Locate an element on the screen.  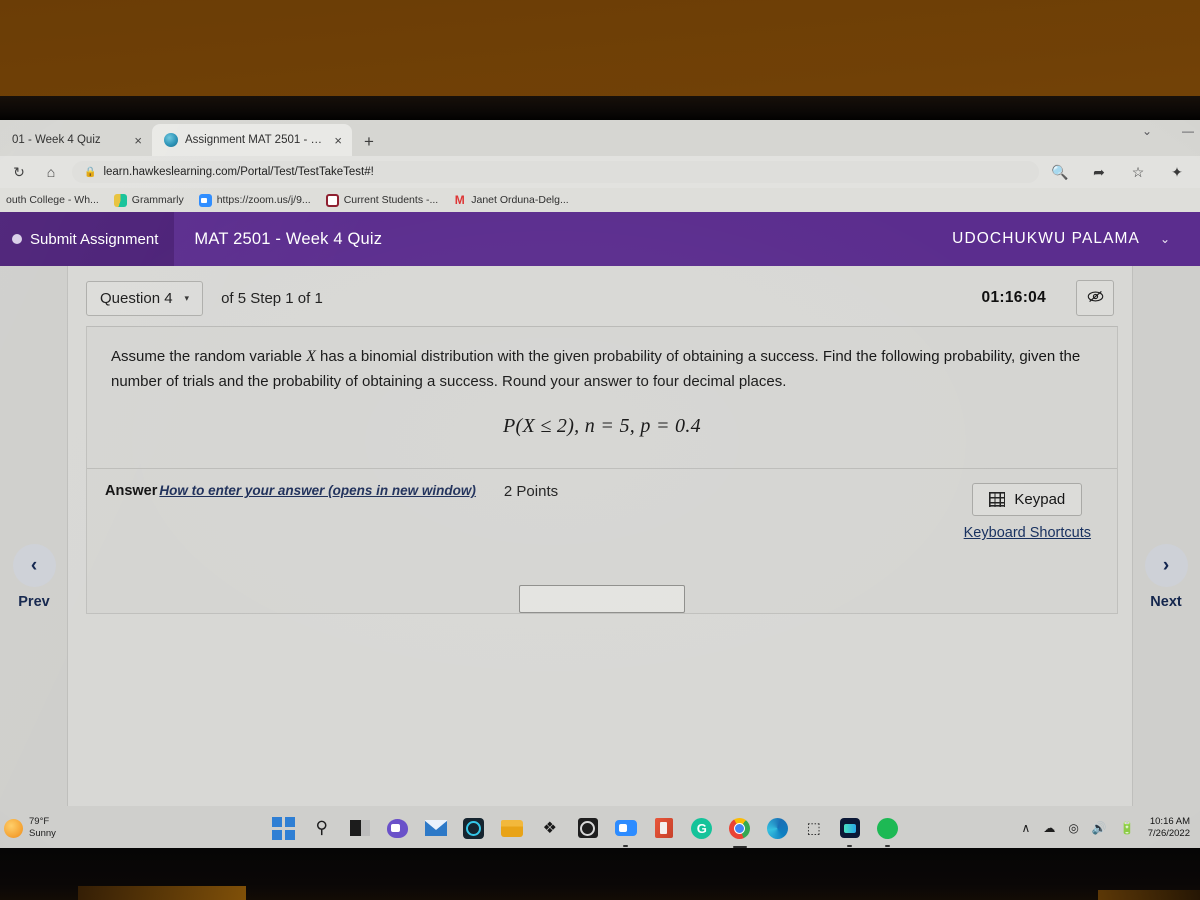
points-label: 2 Points is located at coordinates (531, 492).